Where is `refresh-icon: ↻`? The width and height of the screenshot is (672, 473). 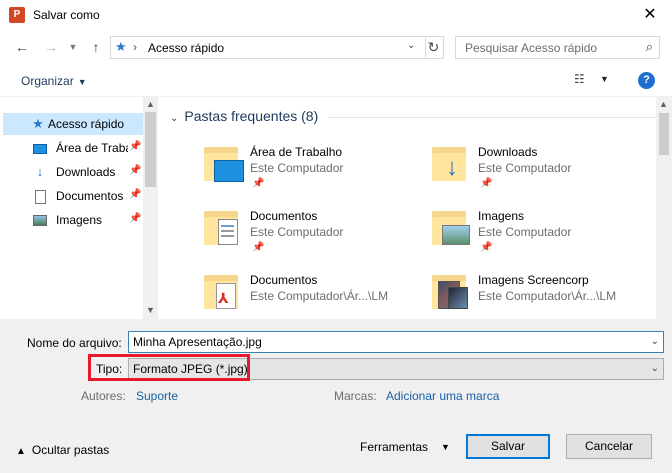 refresh-icon: ↻ is located at coordinates (433, 47).